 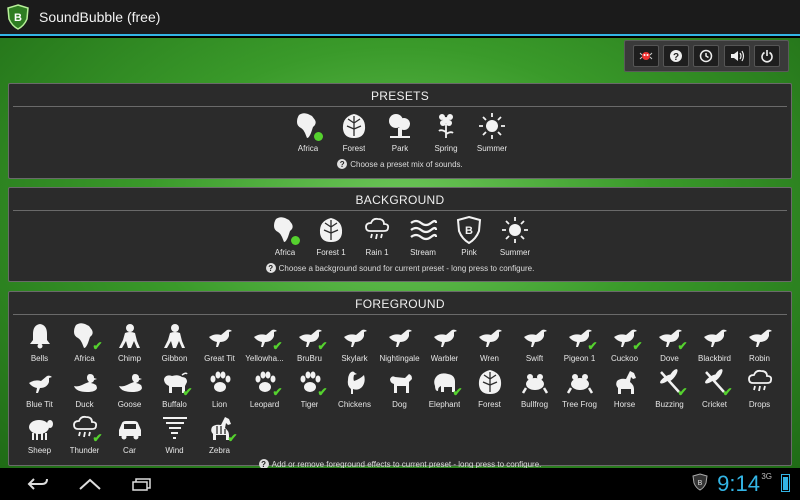 What do you see at coordinates (760, 382) in the screenshot?
I see `cloud-rain-icon` at bounding box center [760, 382].